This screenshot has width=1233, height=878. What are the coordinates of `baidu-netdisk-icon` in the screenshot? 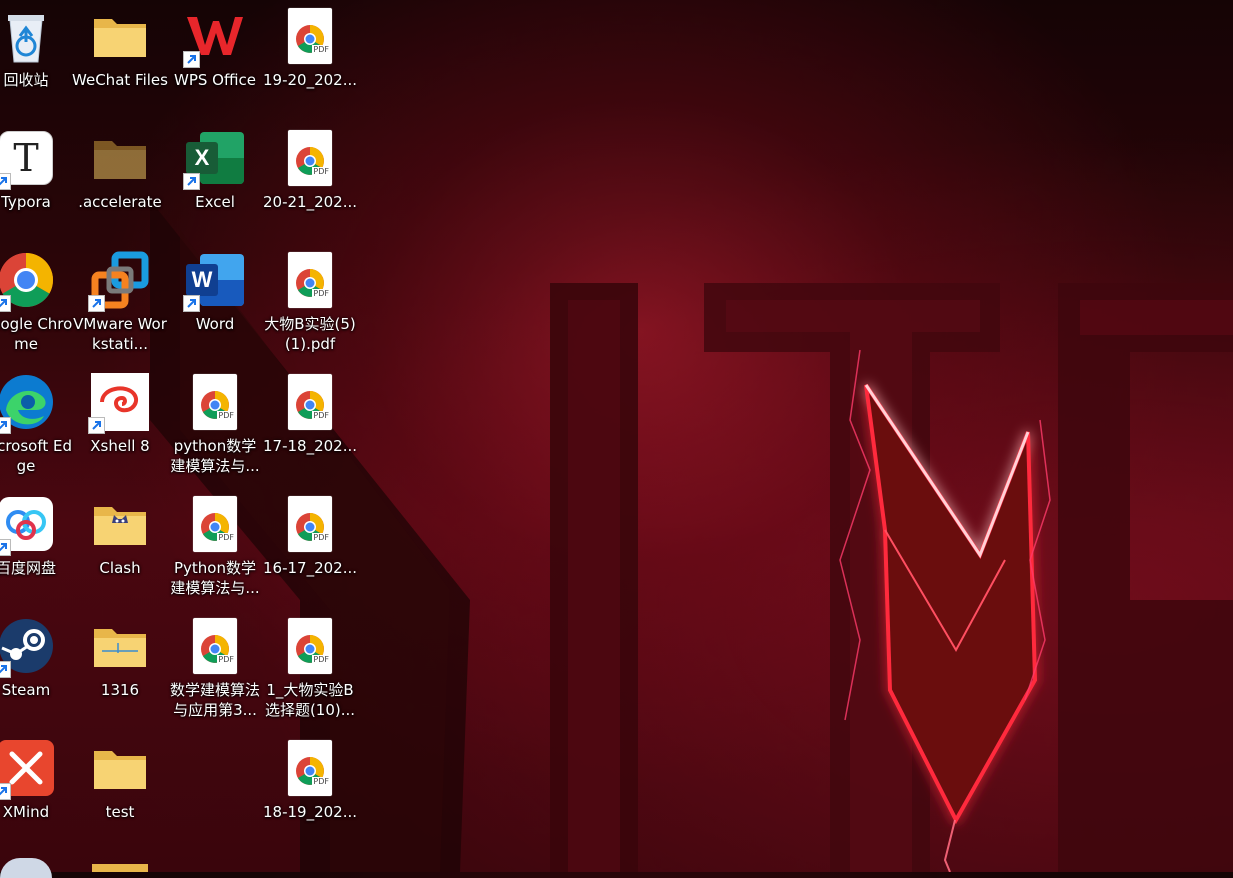 It's located at (29, 524).